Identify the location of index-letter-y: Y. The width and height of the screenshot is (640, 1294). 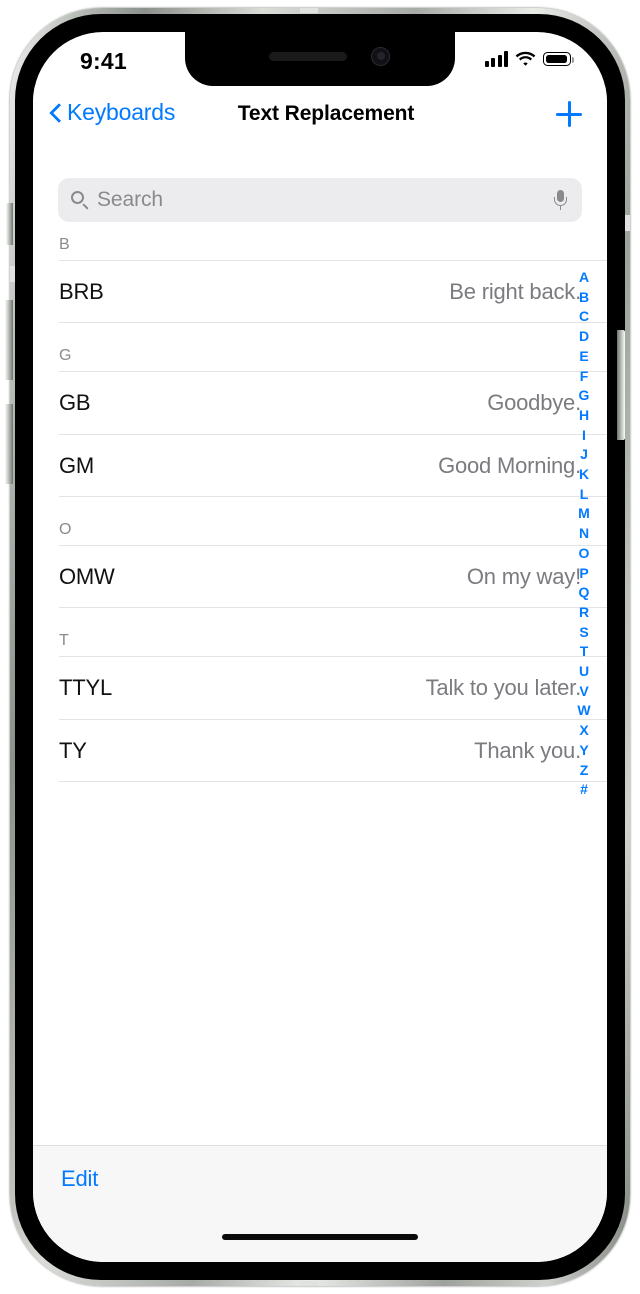
(583, 751).